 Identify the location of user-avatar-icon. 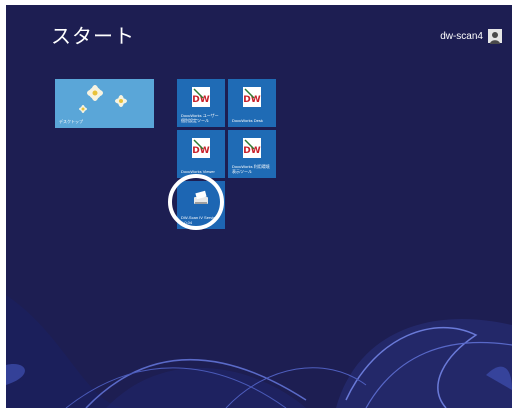
(495, 36).